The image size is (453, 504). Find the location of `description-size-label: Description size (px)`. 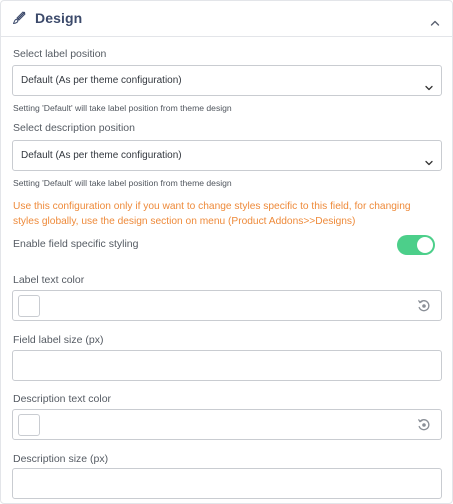

description-size-label: Description size (px) is located at coordinates (61, 459).